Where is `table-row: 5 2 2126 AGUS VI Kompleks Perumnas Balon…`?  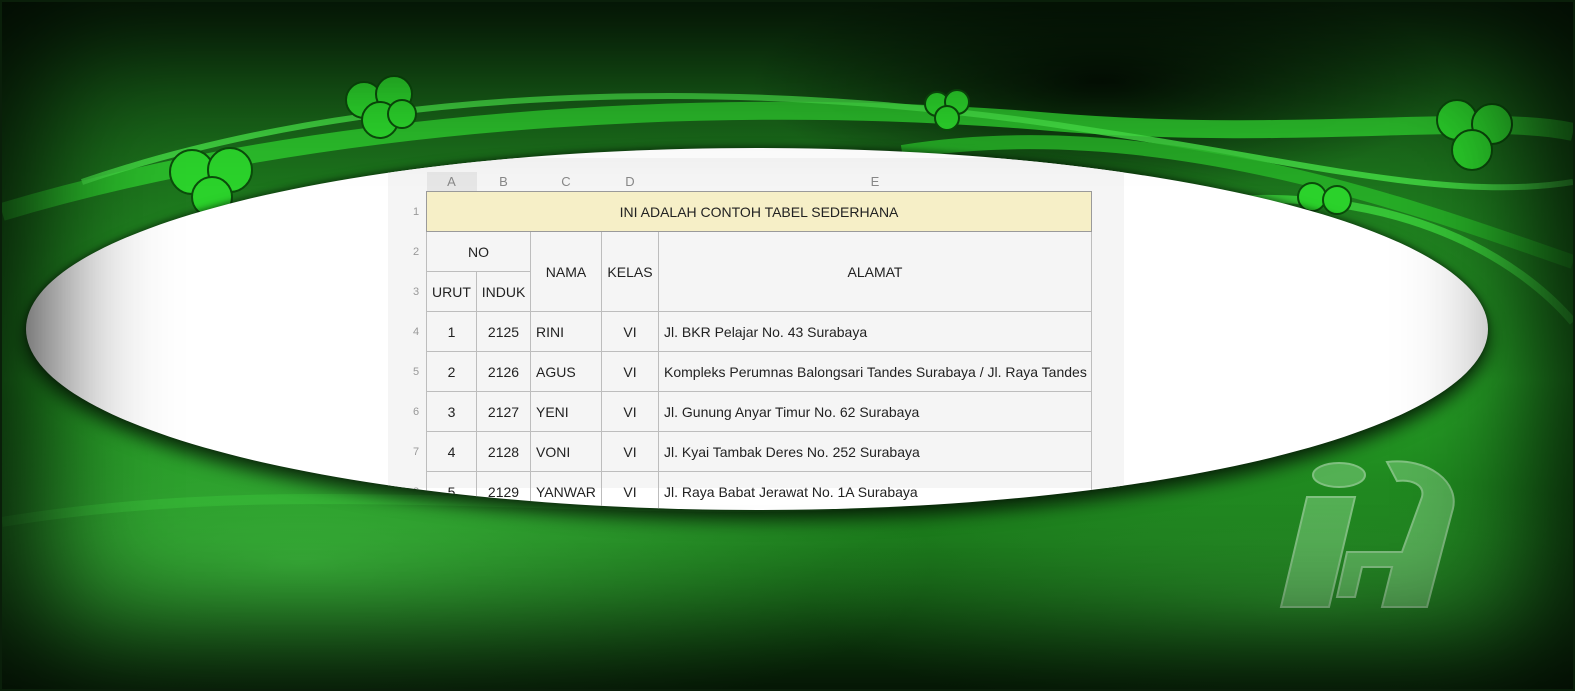
table-row: 5 2 2126 AGUS VI Kompleks Perumnas Balon… is located at coordinates (749, 371).